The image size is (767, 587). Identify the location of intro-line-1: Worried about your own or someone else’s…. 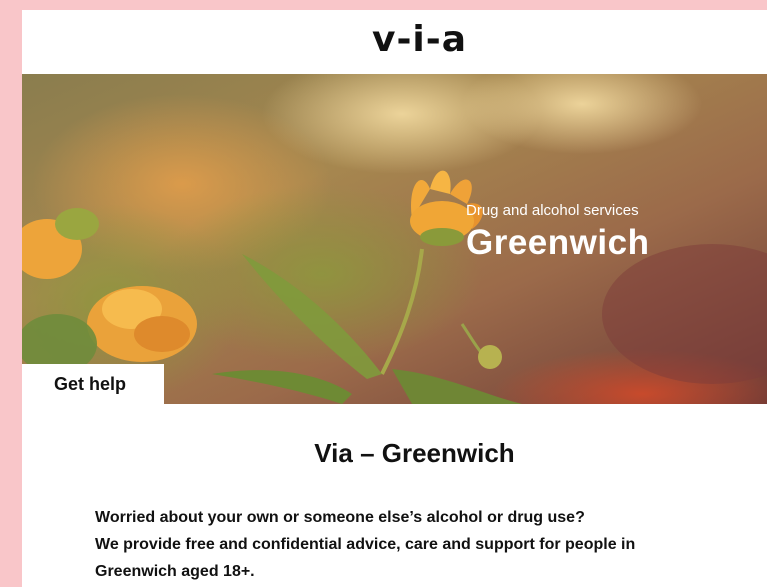
(340, 517).